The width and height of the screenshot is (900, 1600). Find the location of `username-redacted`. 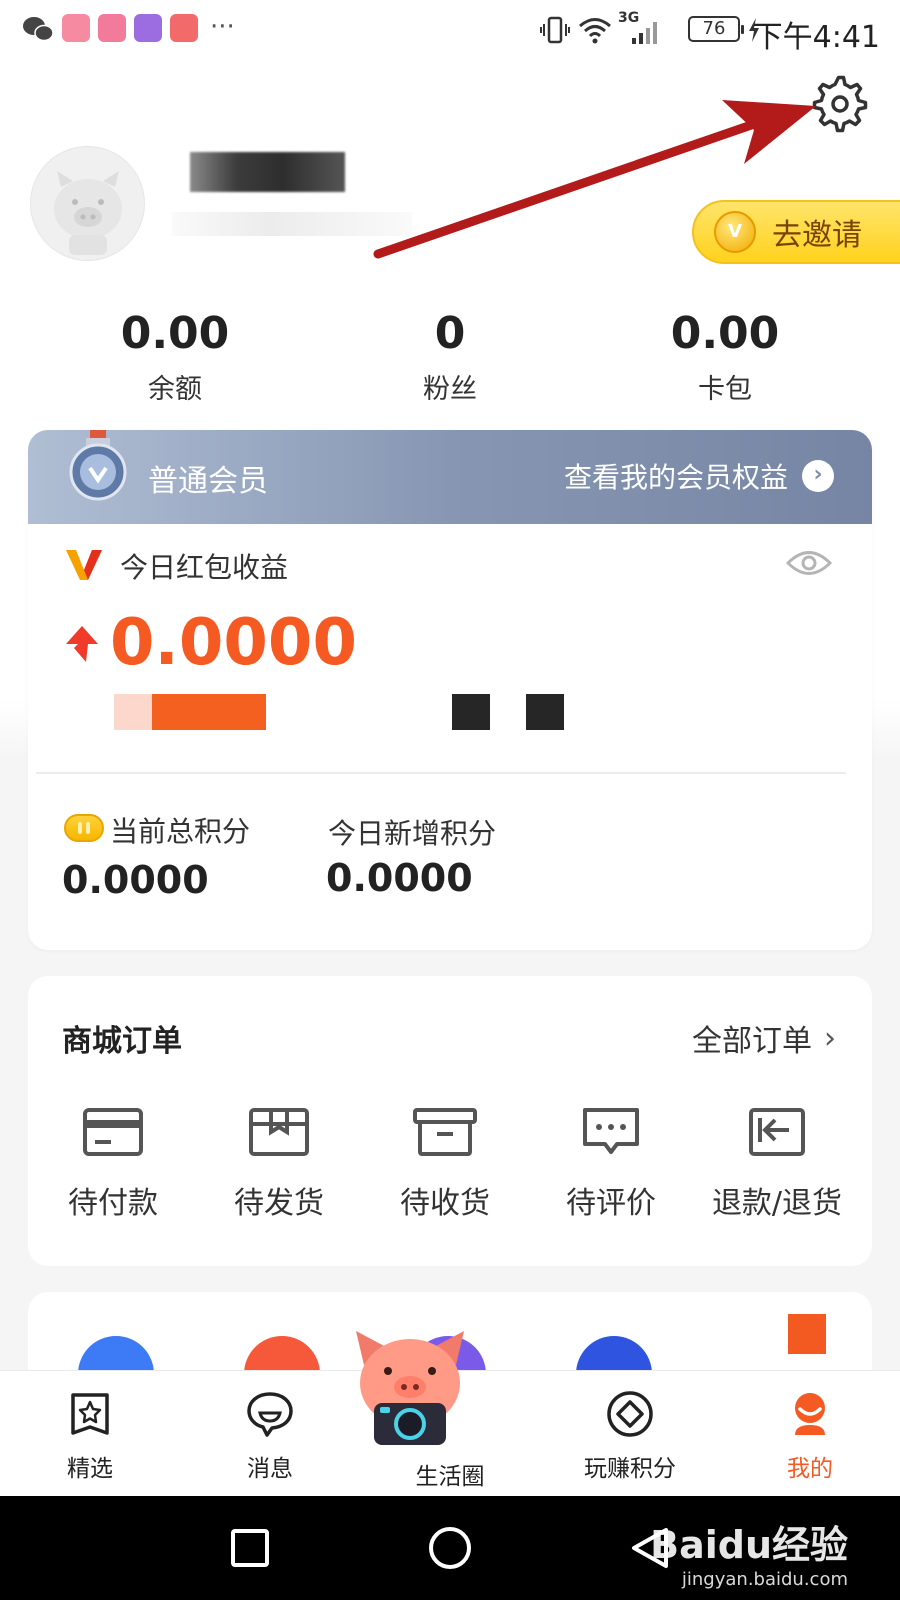

username-redacted is located at coordinates (267, 172).